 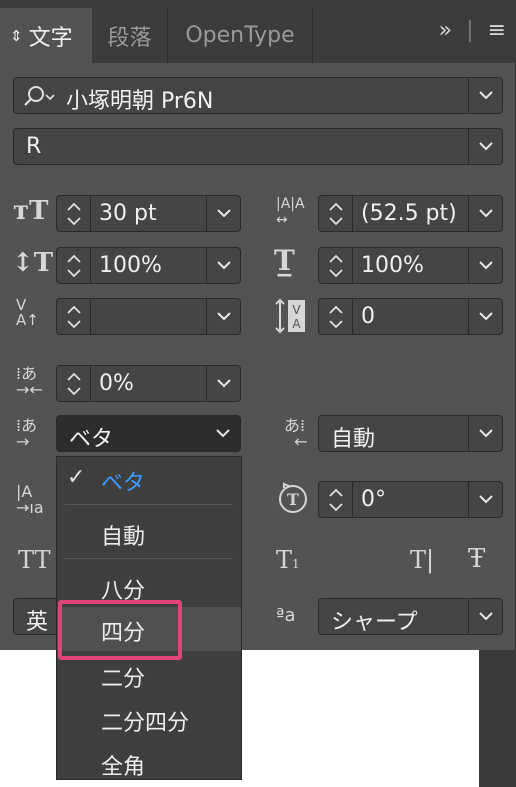 What do you see at coordinates (123, 537) in the screenshot?
I see `dropdown-item-label: 自動` at bounding box center [123, 537].